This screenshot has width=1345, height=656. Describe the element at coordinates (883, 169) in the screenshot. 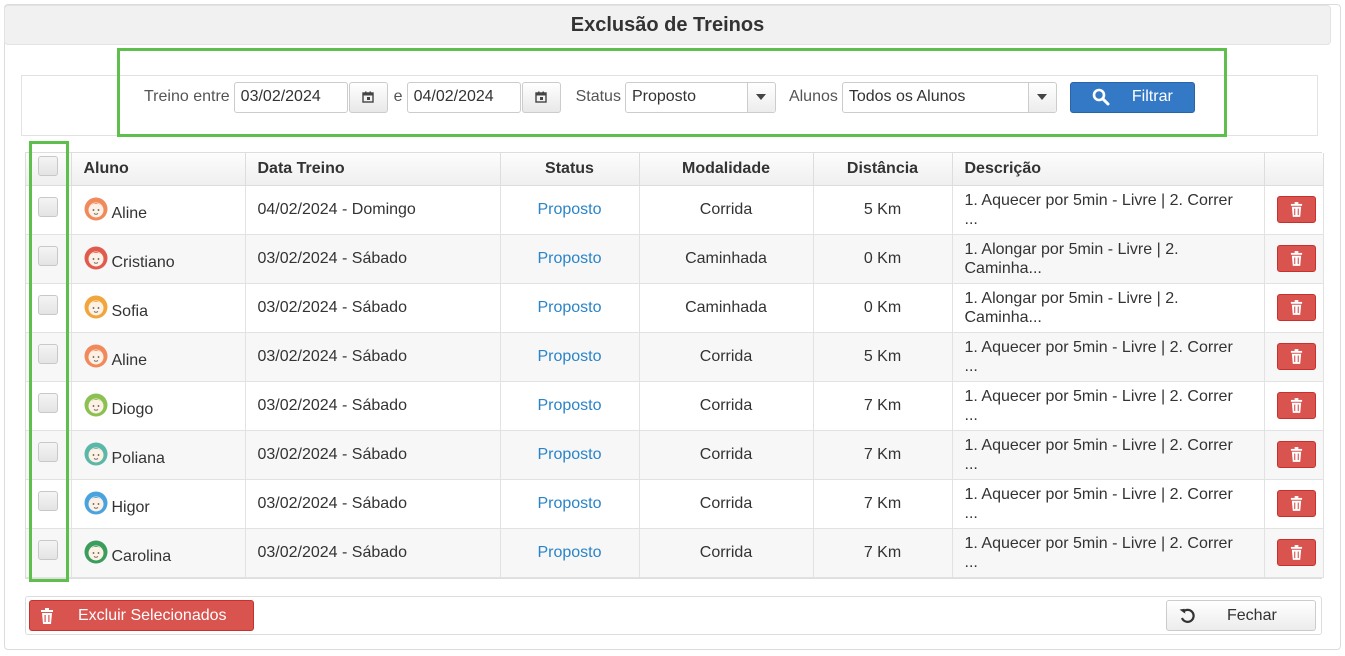

I see `header-distancia: Distância` at that location.